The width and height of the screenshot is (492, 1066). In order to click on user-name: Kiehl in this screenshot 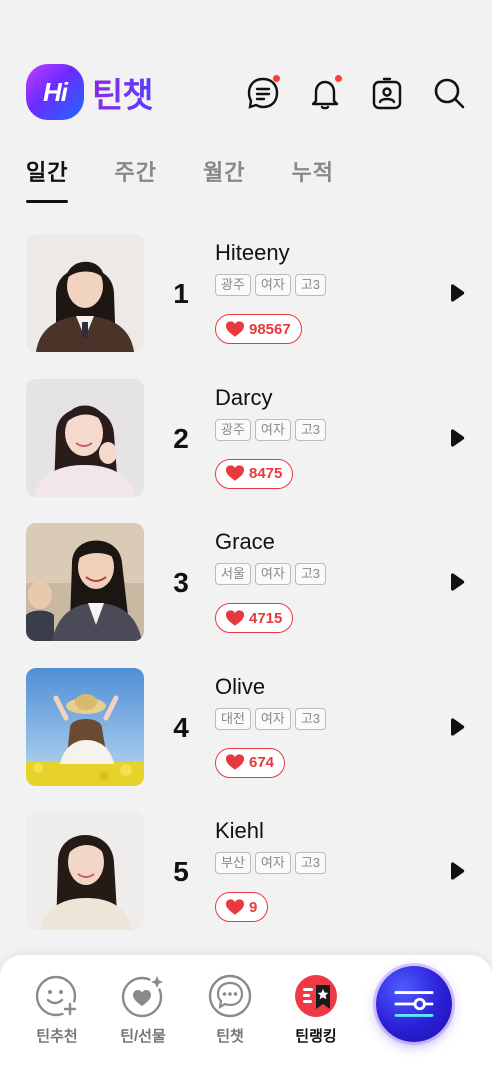, I will do `click(239, 830)`.